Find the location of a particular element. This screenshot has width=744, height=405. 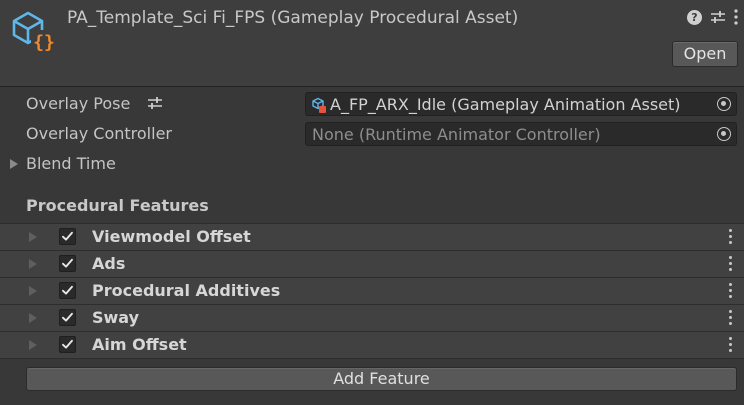

foldout-arrow-icon is located at coordinates (14, 164).